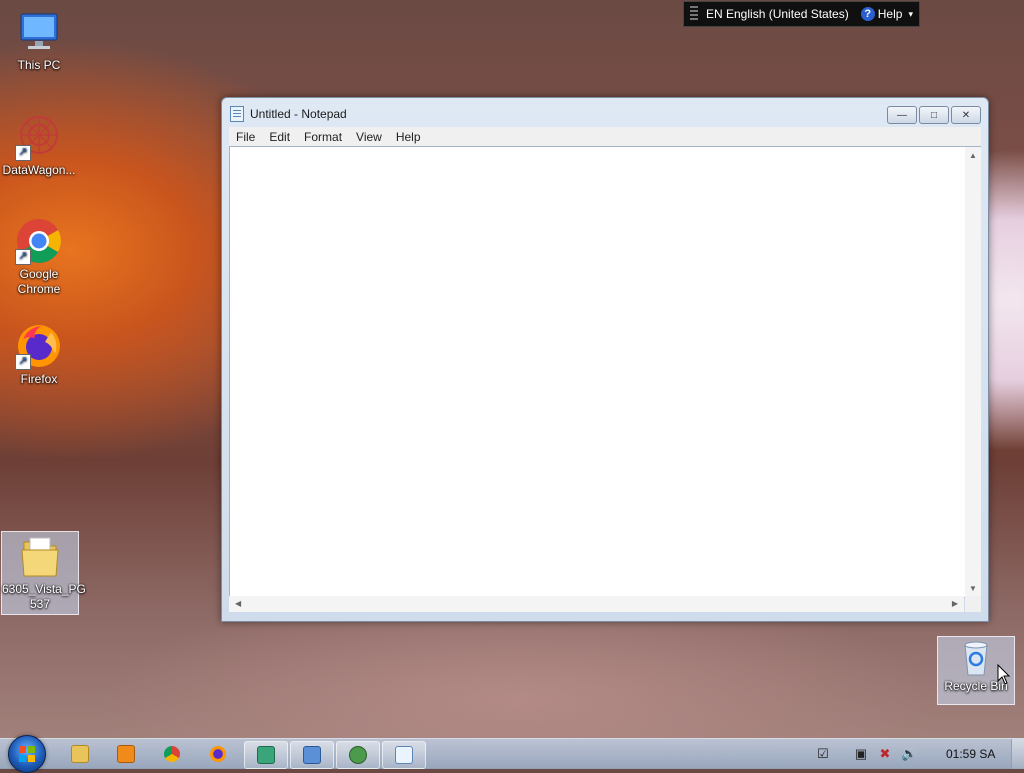  I want to click on firefox-icon: ↗, so click(39, 346).